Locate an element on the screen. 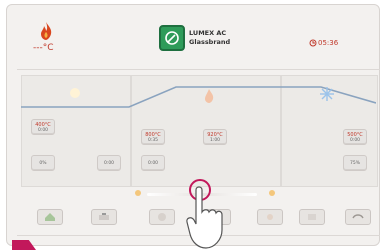 The width and height of the screenshot is (387, 250). clock-icon is located at coordinates (313, 43).